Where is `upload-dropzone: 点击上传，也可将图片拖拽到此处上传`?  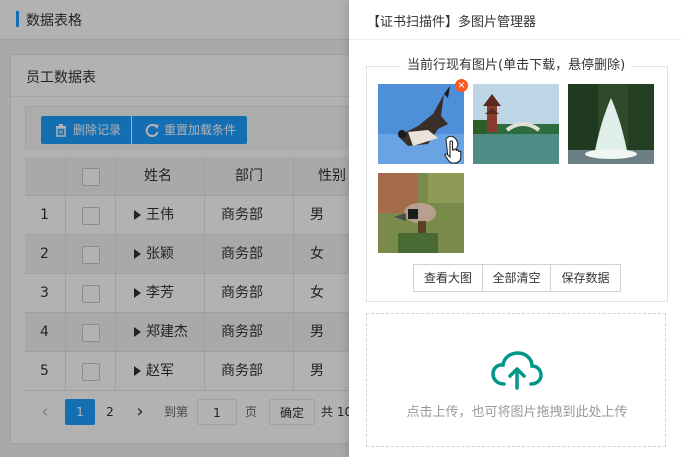 upload-dropzone: 点击上传，也可将图片拖拽到此处上传 is located at coordinates (516, 380).